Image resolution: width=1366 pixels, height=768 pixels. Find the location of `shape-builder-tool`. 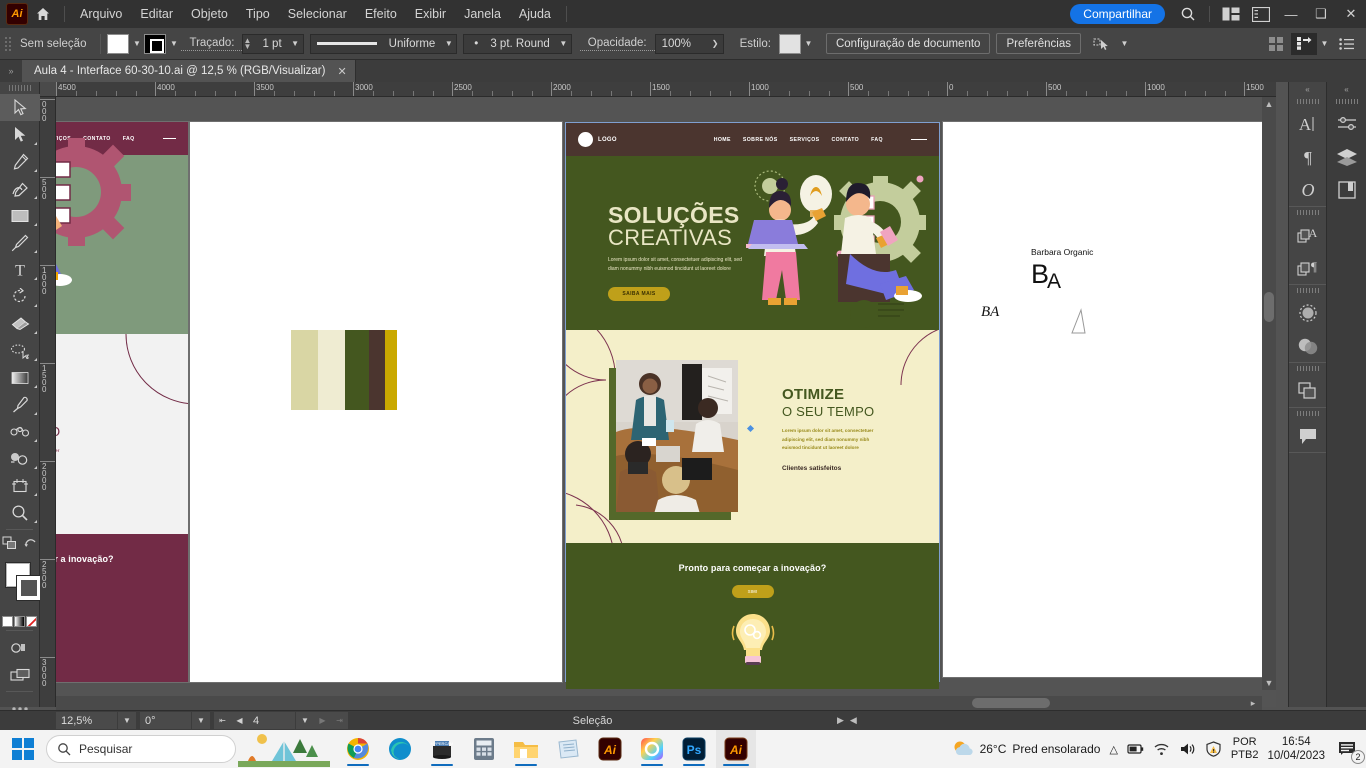

shape-builder-tool is located at coordinates (20, 458).